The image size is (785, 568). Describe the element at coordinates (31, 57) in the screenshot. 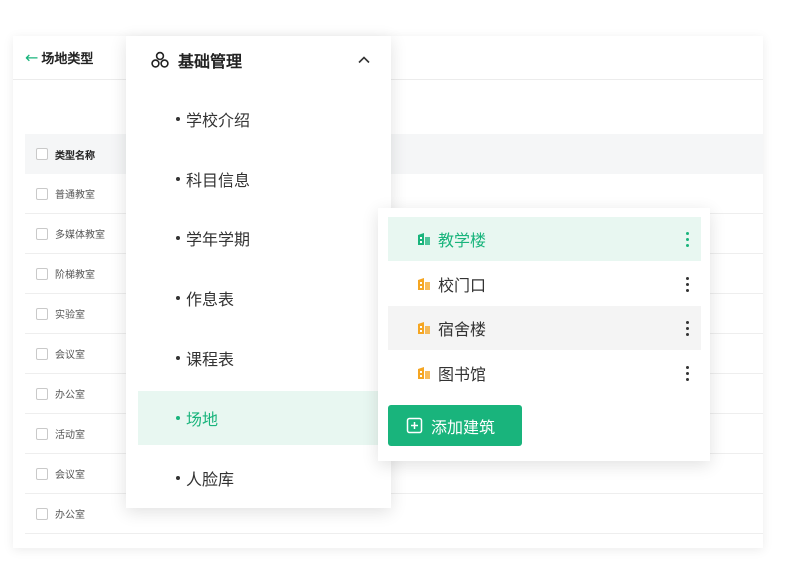

I see `back-arrow-icon: ←` at that location.